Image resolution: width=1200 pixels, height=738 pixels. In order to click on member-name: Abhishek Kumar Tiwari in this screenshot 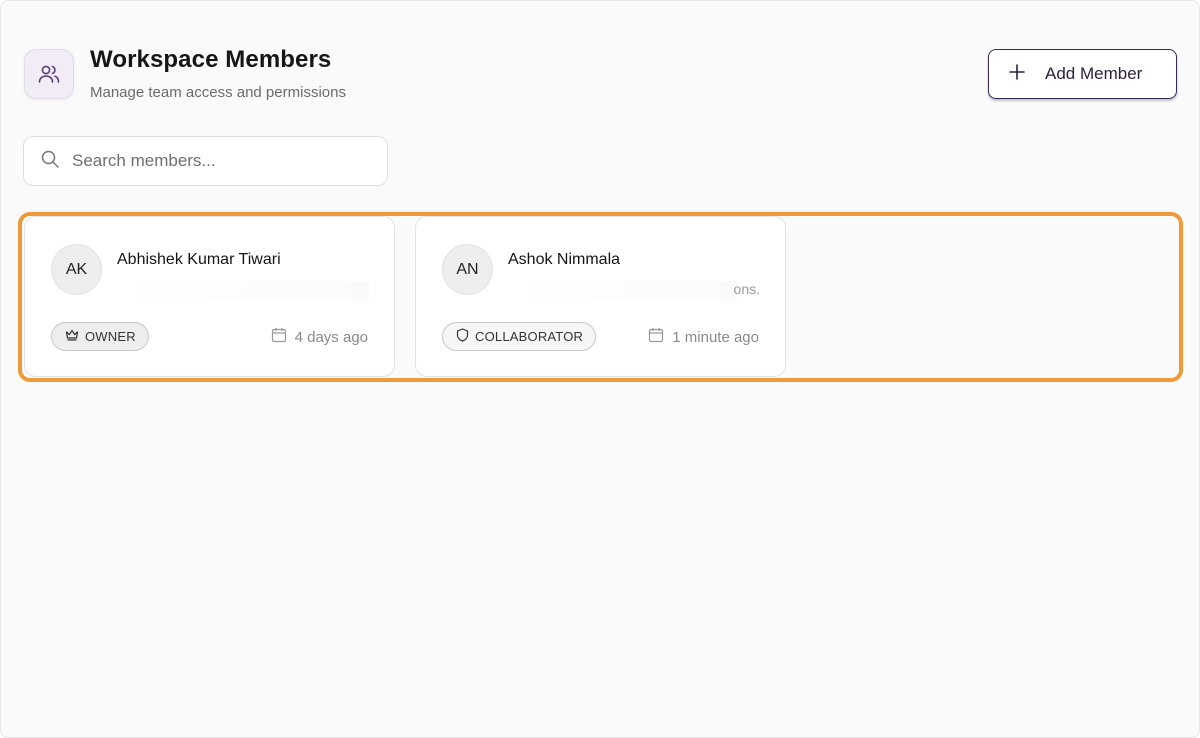, I will do `click(199, 259)`.